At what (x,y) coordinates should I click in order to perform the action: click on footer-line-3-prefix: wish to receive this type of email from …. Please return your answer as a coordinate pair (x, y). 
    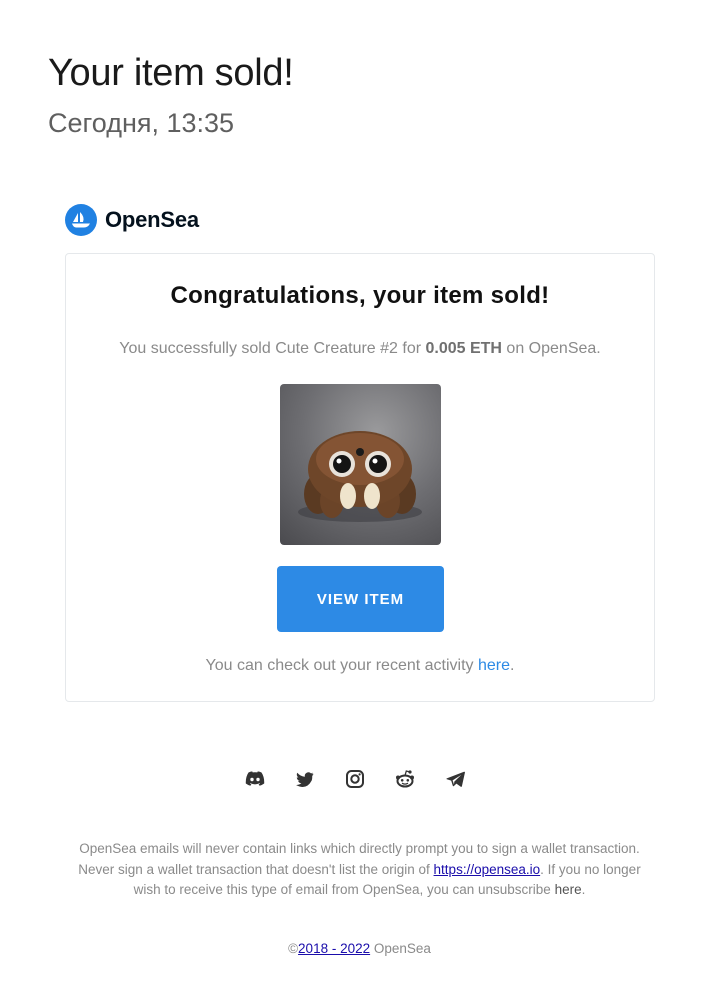
    Looking at the image, I should click on (344, 889).